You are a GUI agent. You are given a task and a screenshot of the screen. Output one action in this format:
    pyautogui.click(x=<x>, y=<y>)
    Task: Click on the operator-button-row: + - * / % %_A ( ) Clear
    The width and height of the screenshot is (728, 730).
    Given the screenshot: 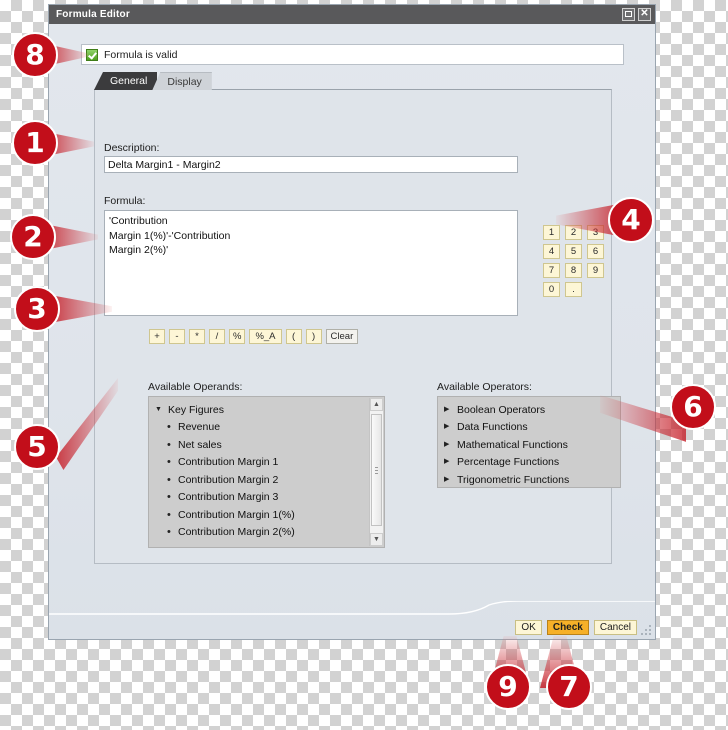 What is the action you would take?
    pyautogui.click(x=254, y=336)
    